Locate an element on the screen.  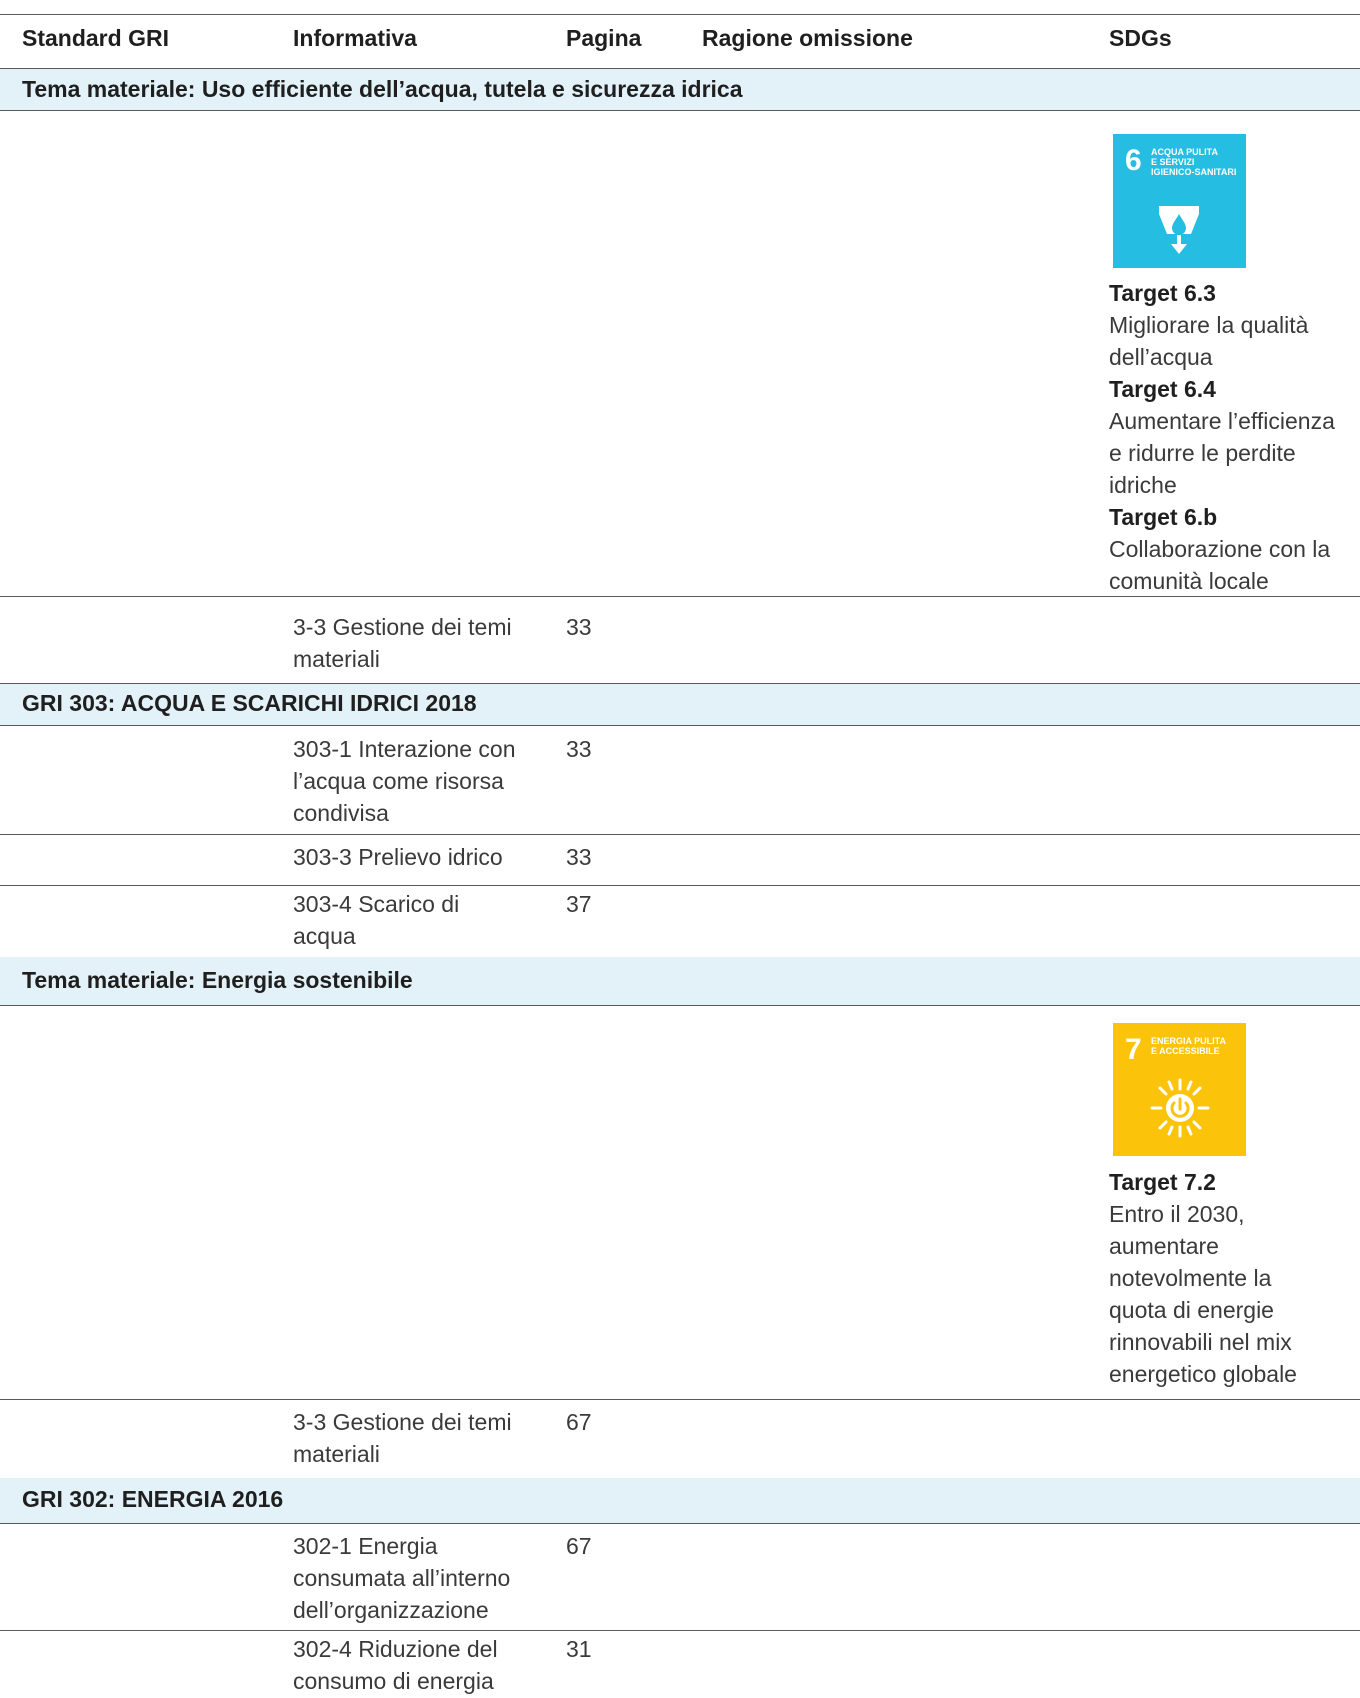
informativa-text: 302-4 Riduzione del is located at coordinates (395, 1649).